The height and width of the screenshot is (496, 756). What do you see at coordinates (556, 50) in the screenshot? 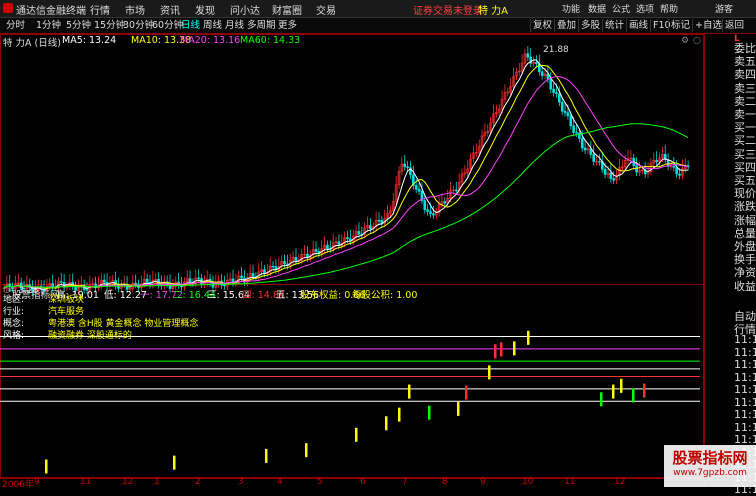
I see `high-price-marker: 21.88` at bounding box center [556, 50].